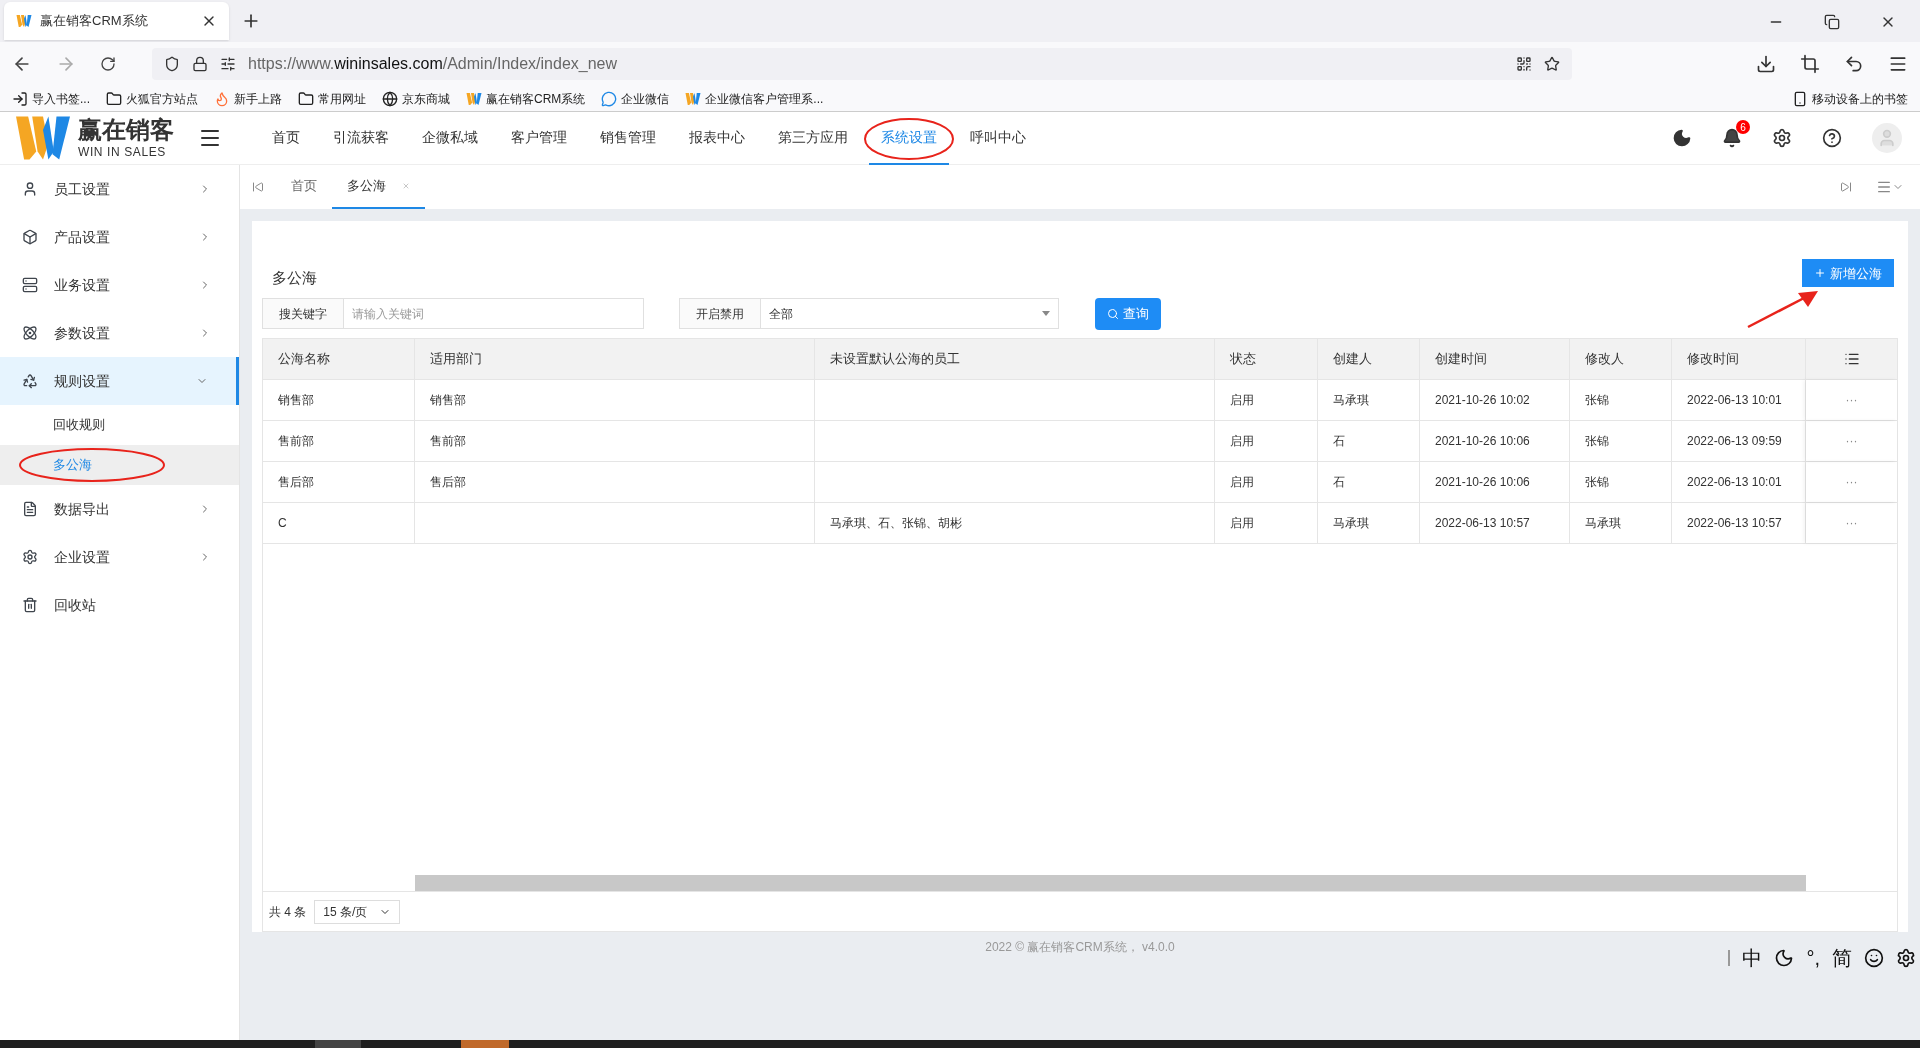 The width and height of the screenshot is (1920, 1048). Describe the element at coordinates (30, 509) in the screenshot. I see `file-icon` at that location.